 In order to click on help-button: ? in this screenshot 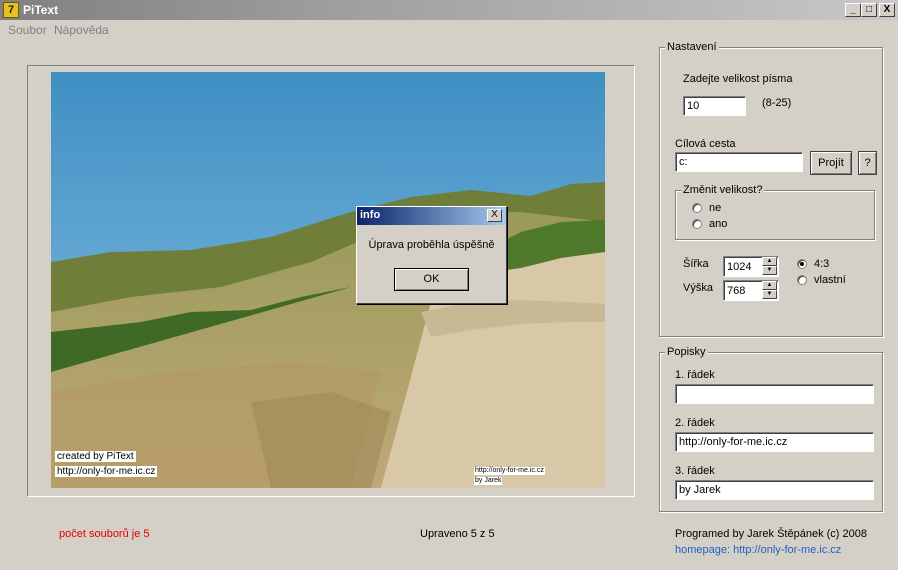, I will do `click(867, 163)`.